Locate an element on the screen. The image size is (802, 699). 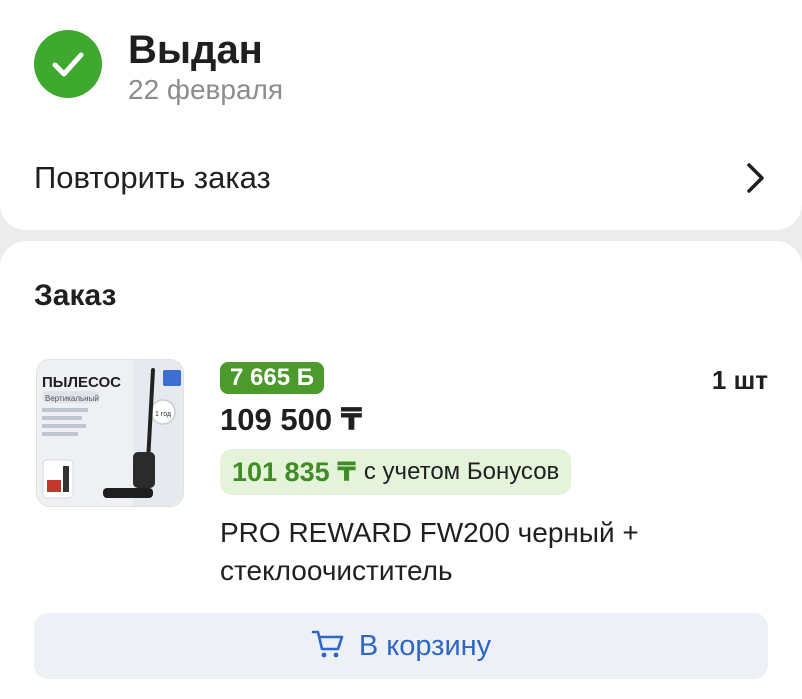
image-subtitle: Вертикальный is located at coordinates (72, 398).